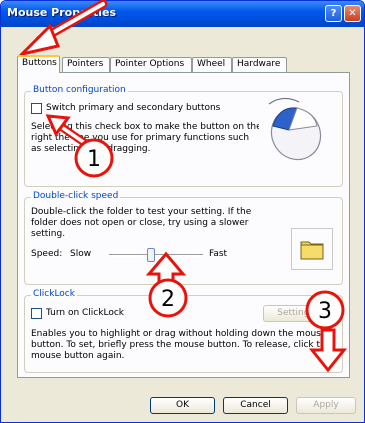  Describe the element at coordinates (62, 12) in the screenshot. I see `window-title: Mouse Properties` at that location.